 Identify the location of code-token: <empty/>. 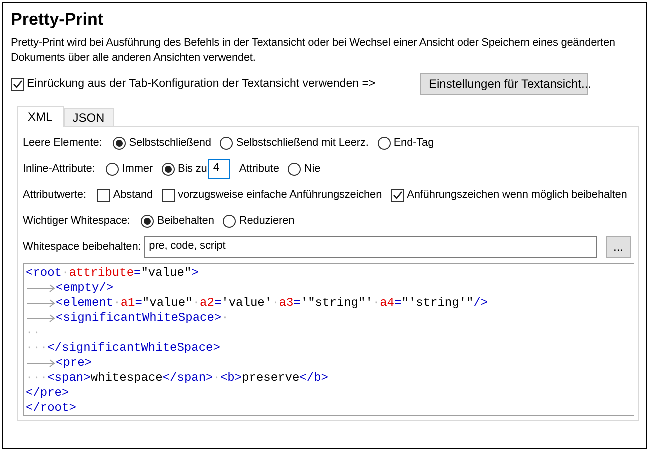
(85, 288).